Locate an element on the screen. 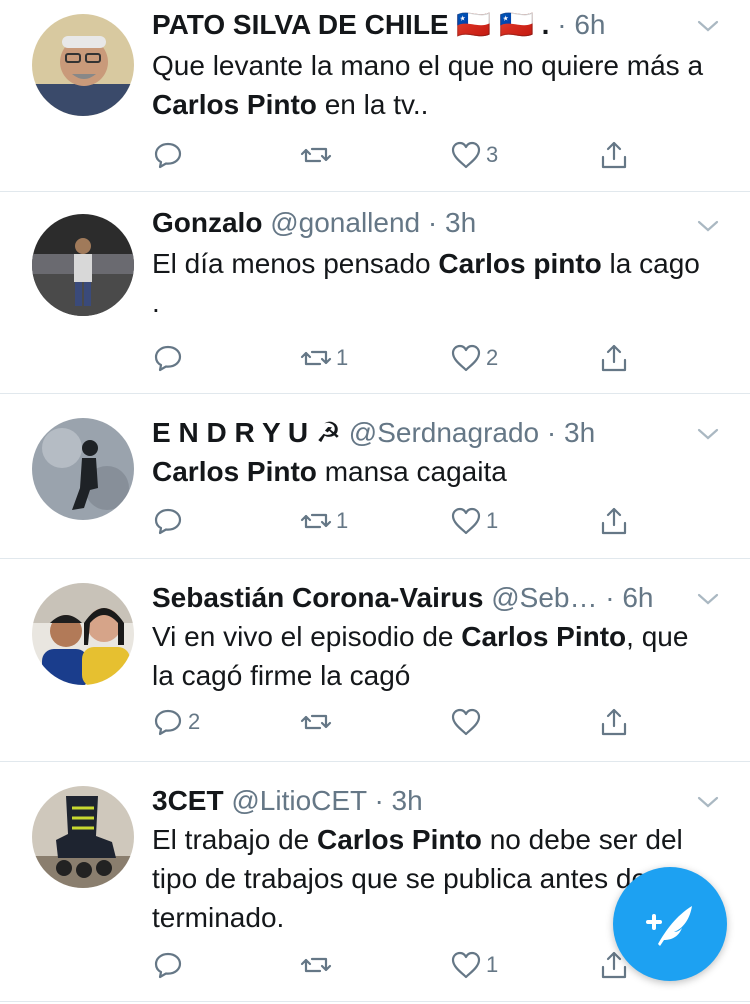 This screenshot has width=750, height=1004. like-button is located at coordinates (468, 722).